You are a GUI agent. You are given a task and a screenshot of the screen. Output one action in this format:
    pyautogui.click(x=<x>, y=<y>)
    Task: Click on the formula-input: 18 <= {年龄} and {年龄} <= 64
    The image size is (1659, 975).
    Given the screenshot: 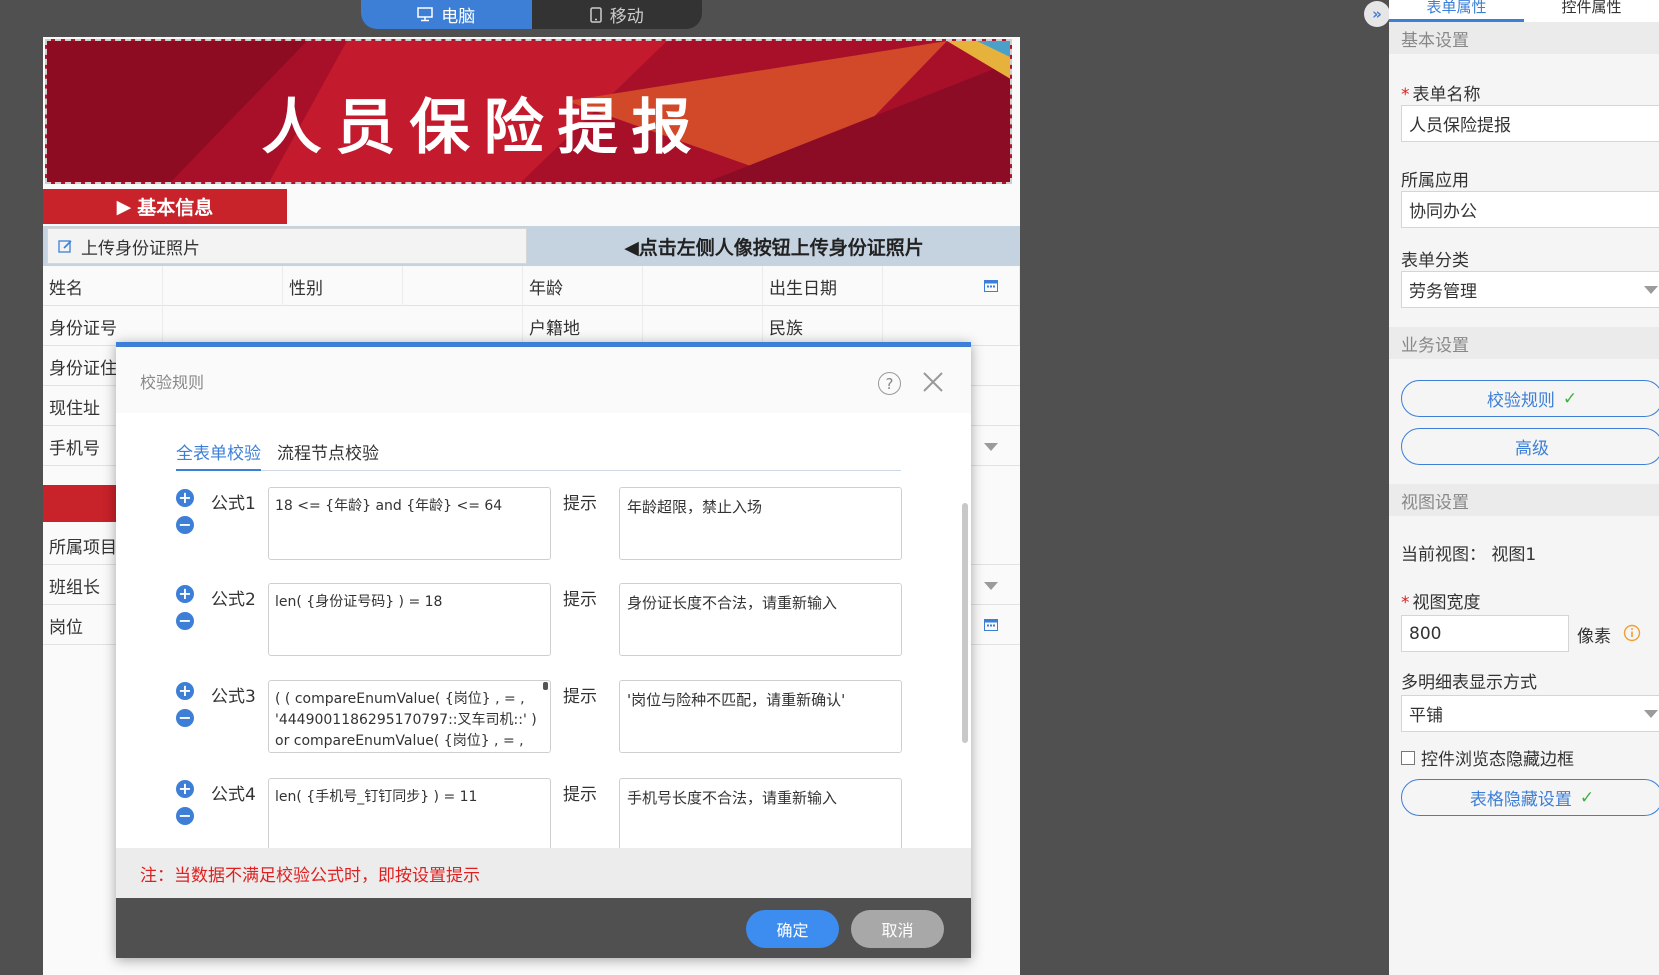 What is the action you would take?
    pyautogui.click(x=409, y=523)
    